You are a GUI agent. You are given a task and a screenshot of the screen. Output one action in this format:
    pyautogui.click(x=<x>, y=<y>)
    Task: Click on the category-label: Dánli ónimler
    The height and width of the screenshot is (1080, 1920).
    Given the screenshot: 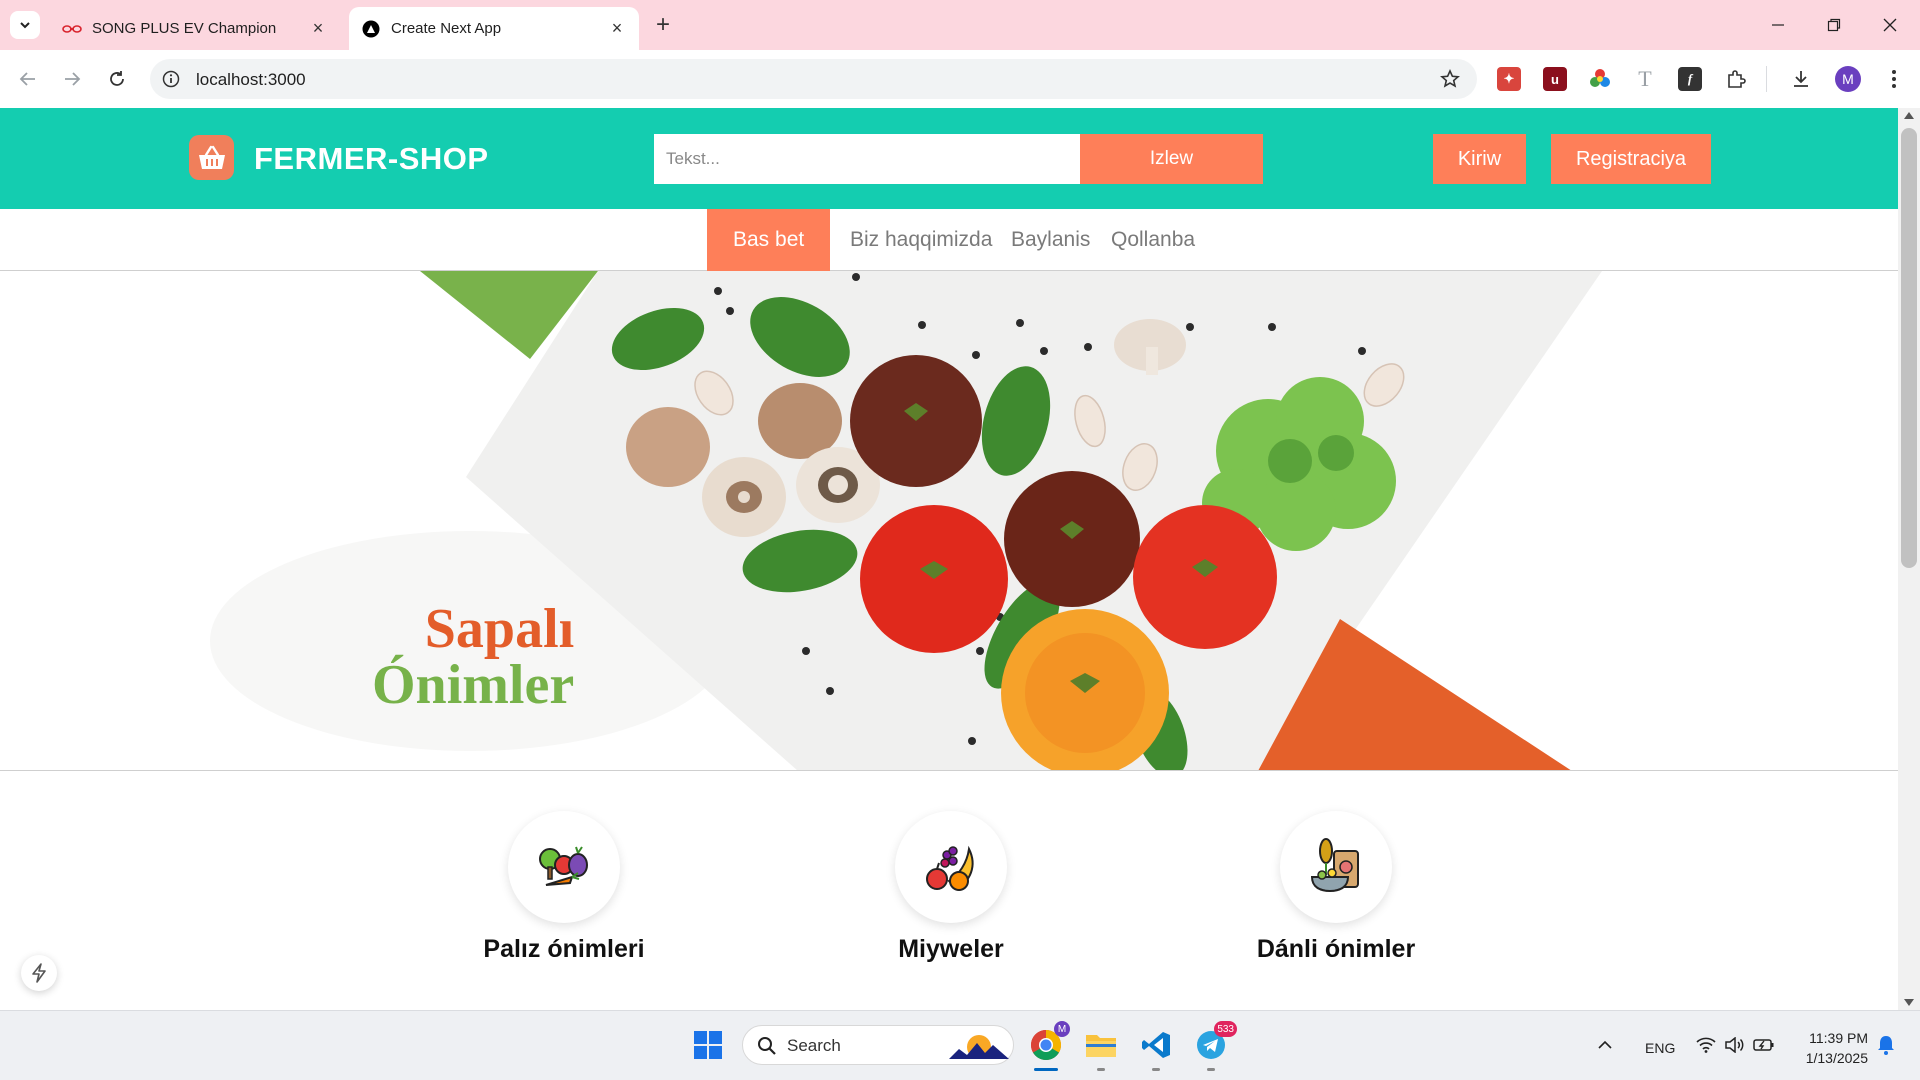 What is the action you would take?
    pyautogui.click(x=1336, y=949)
    